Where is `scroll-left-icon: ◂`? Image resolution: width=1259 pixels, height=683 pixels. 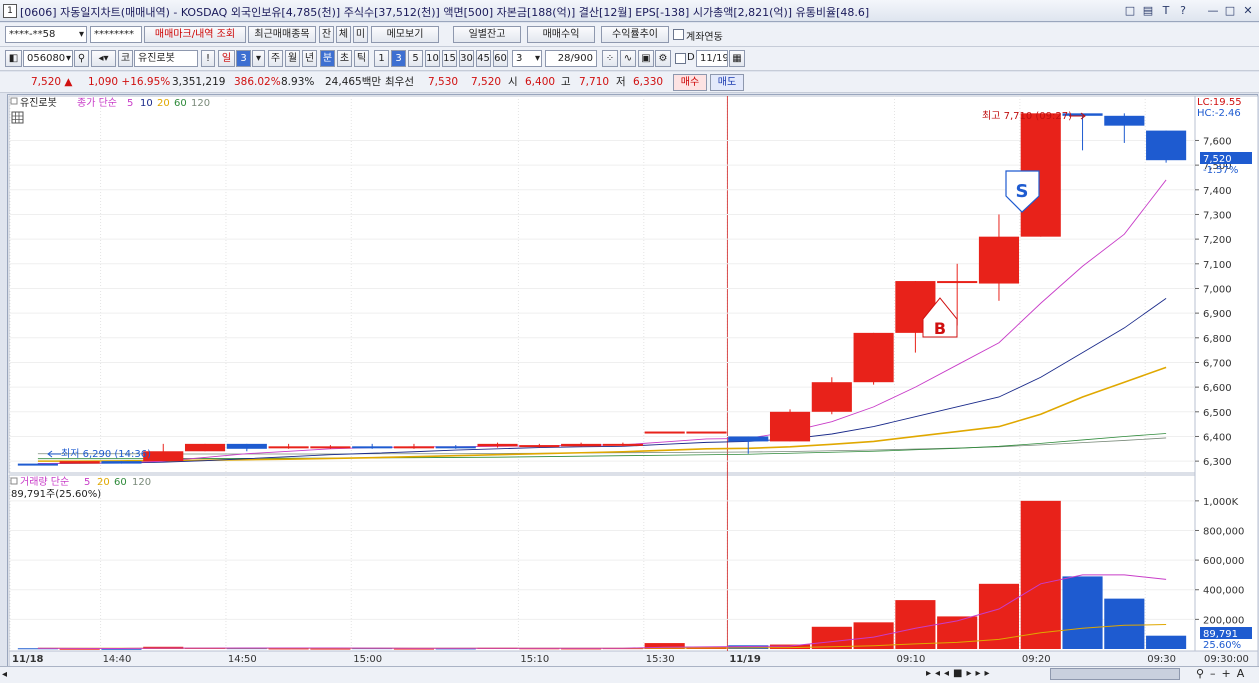
scroll-left-icon: ◂ is located at coordinates (4, 674).